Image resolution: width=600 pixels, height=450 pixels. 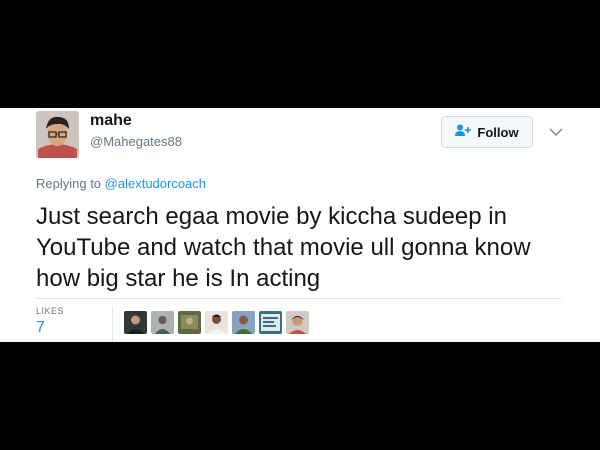 I want to click on divider, so click(x=299, y=298).